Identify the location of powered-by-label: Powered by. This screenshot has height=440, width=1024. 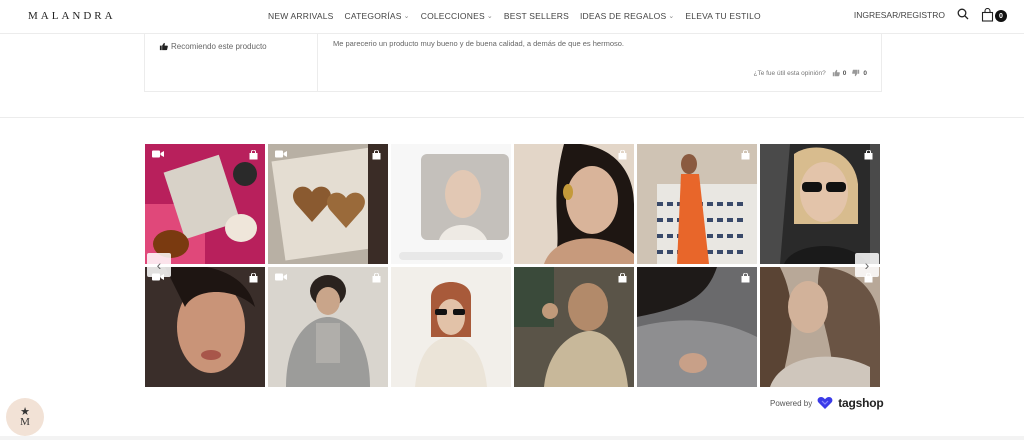
(791, 403).